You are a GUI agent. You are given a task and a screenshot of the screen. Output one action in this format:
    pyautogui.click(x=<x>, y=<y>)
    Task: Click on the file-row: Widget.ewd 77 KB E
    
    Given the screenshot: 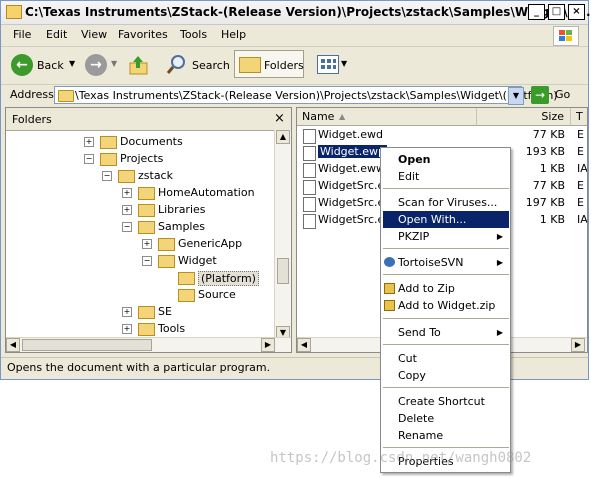 What is the action you would take?
    pyautogui.click(x=442, y=135)
    